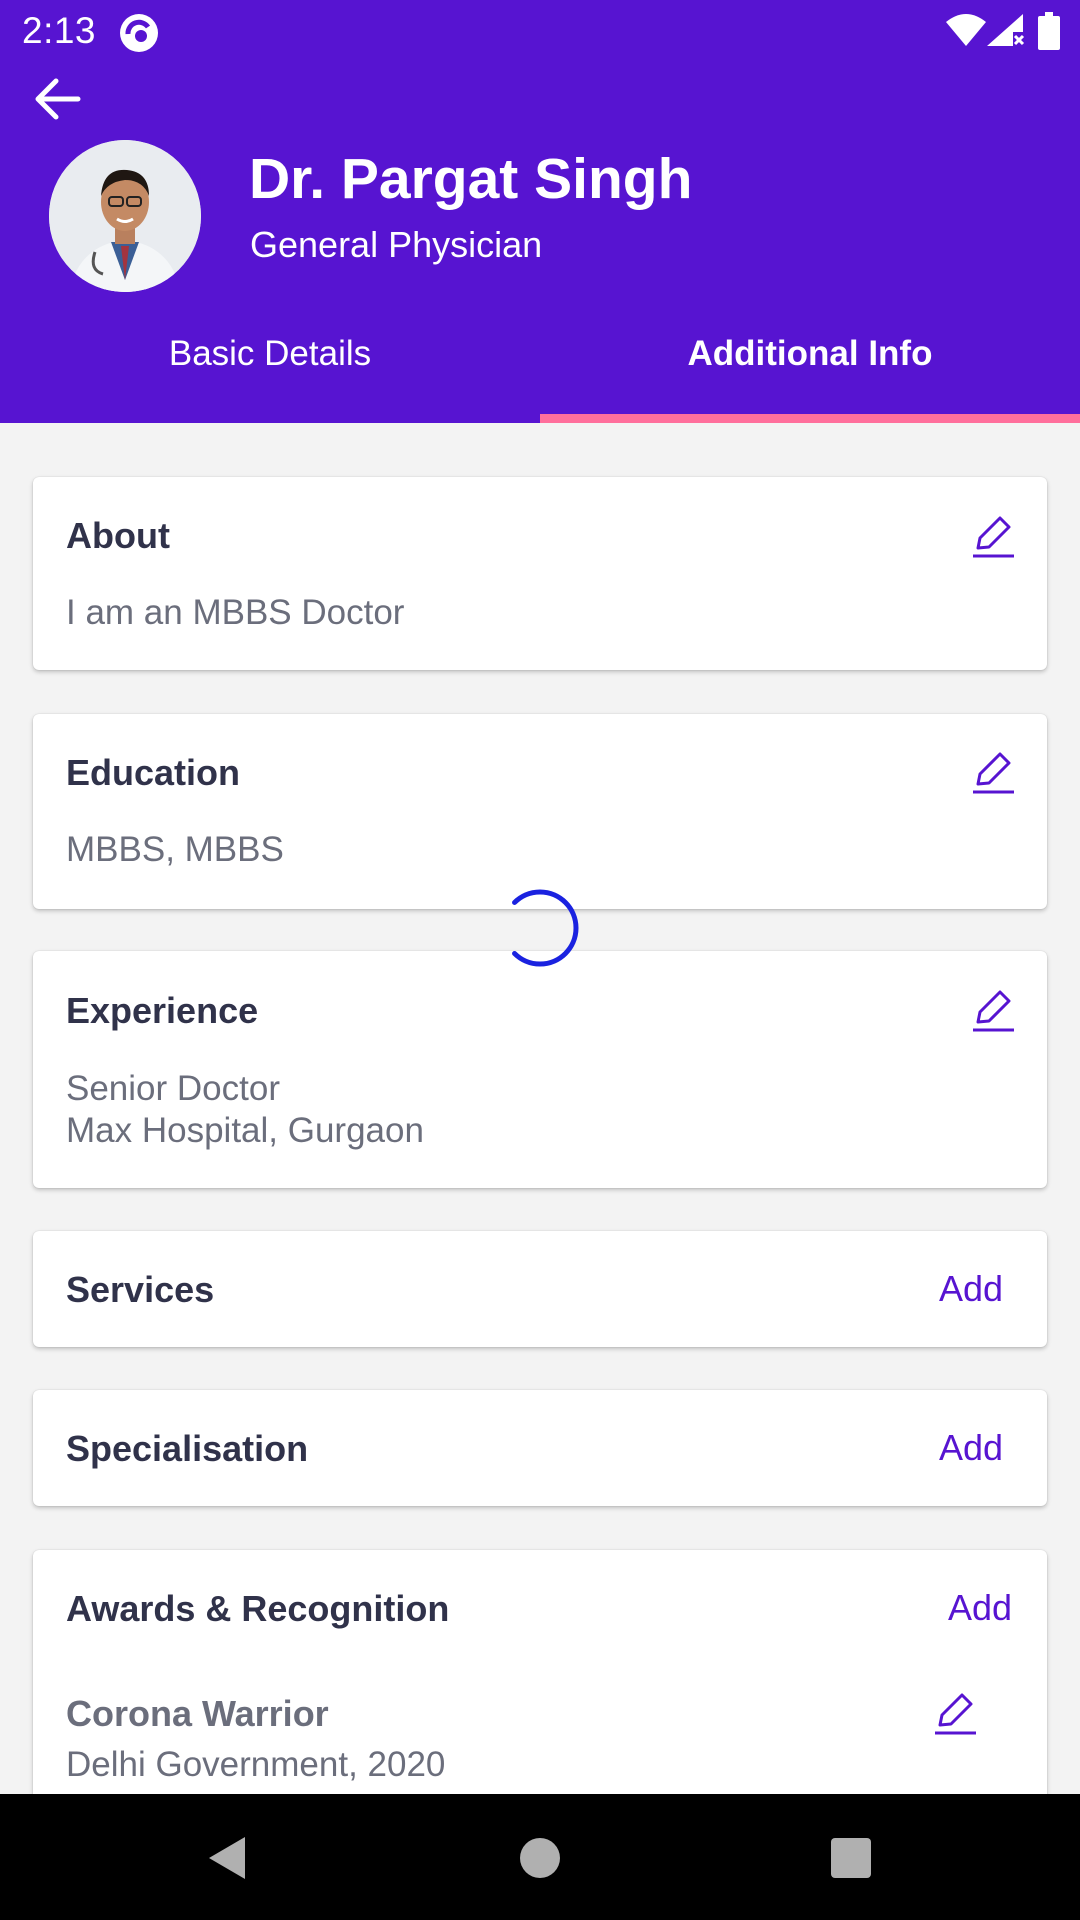 This screenshot has width=1080, height=1920. What do you see at coordinates (955, 1712) in the screenshot?
I see `edit-award-pencil-icon` at bounding box center [955, 1712].